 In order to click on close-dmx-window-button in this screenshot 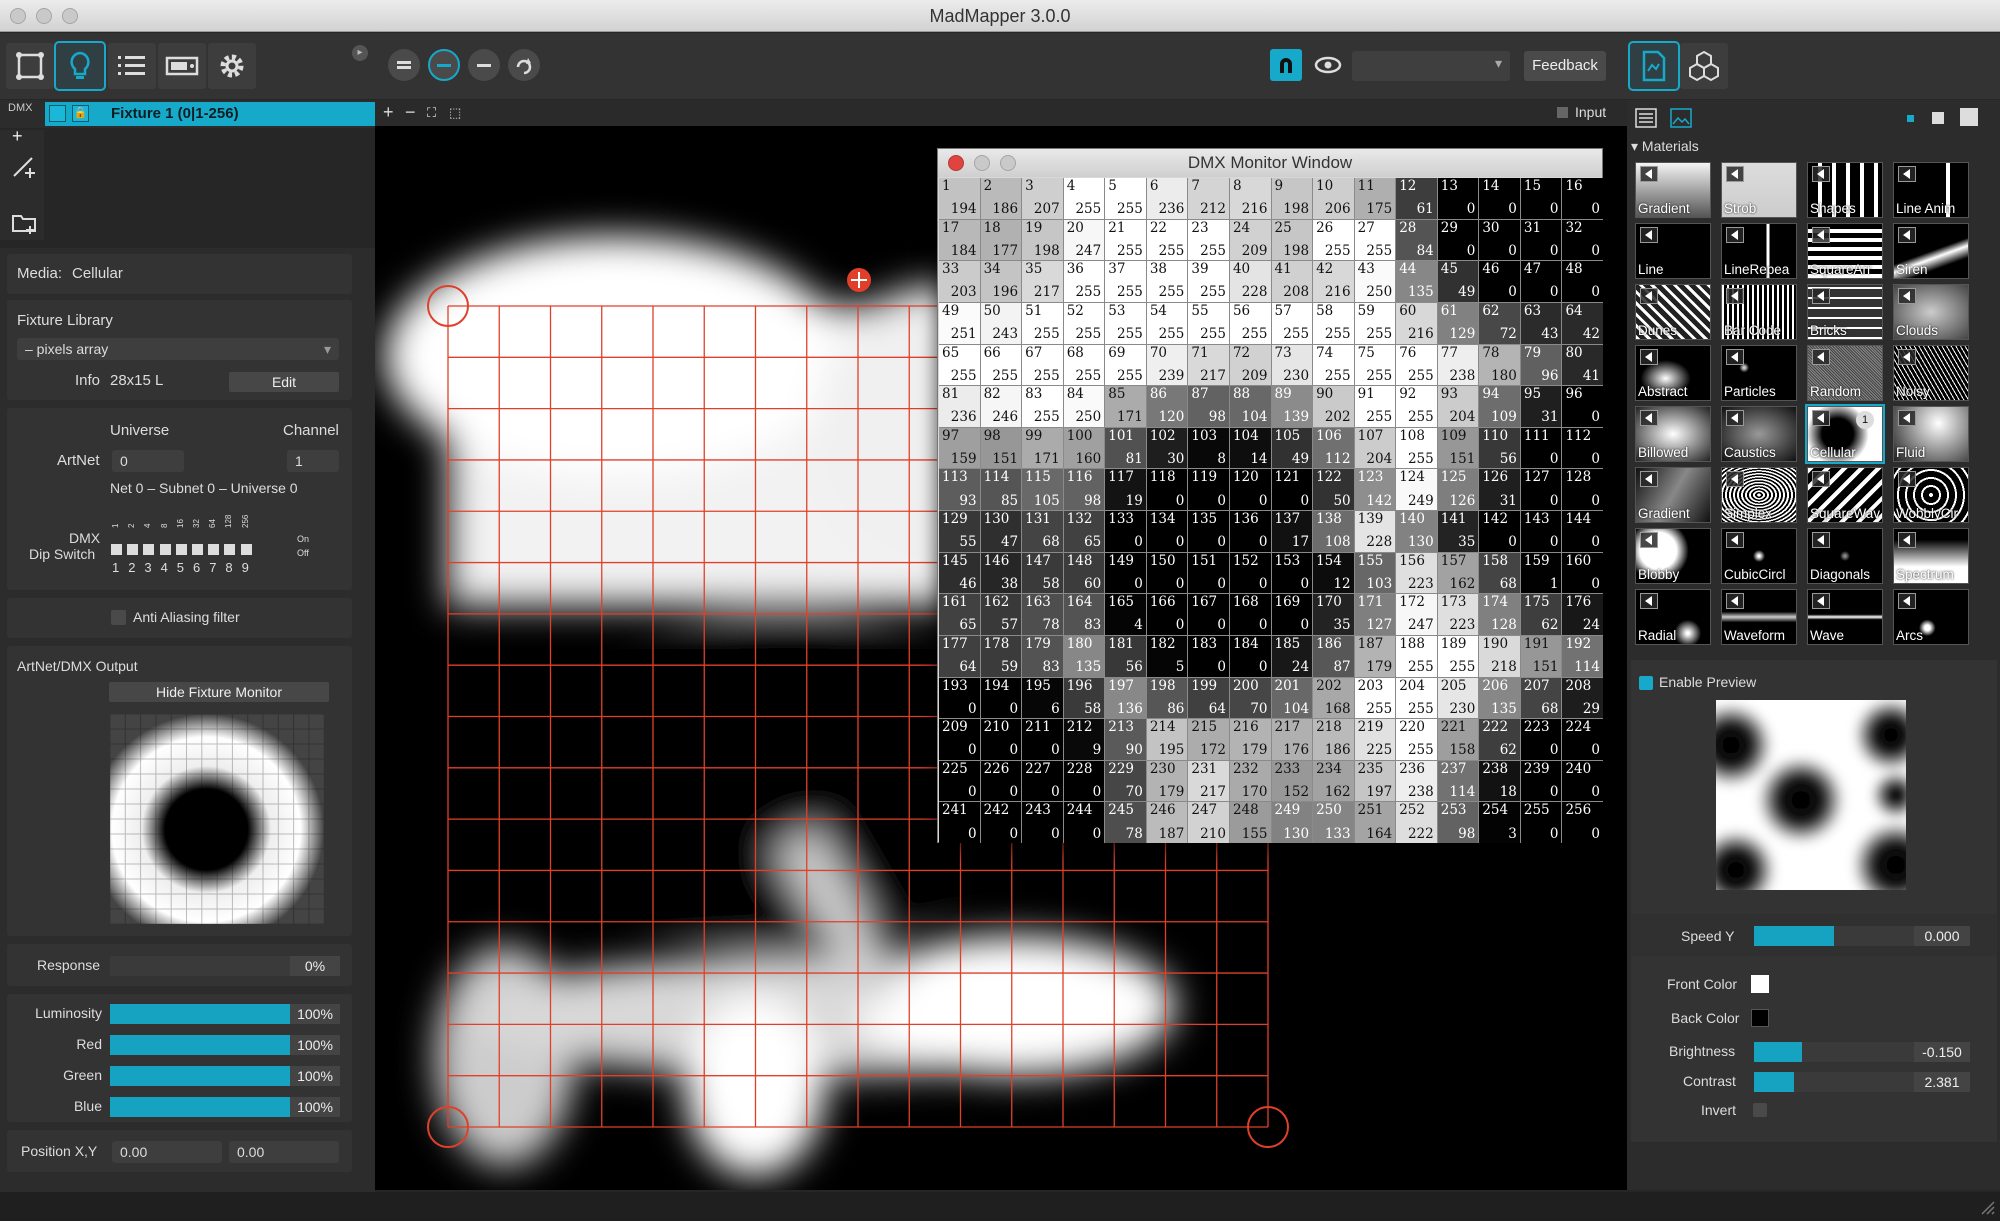, I will do `click(956, 163)`.